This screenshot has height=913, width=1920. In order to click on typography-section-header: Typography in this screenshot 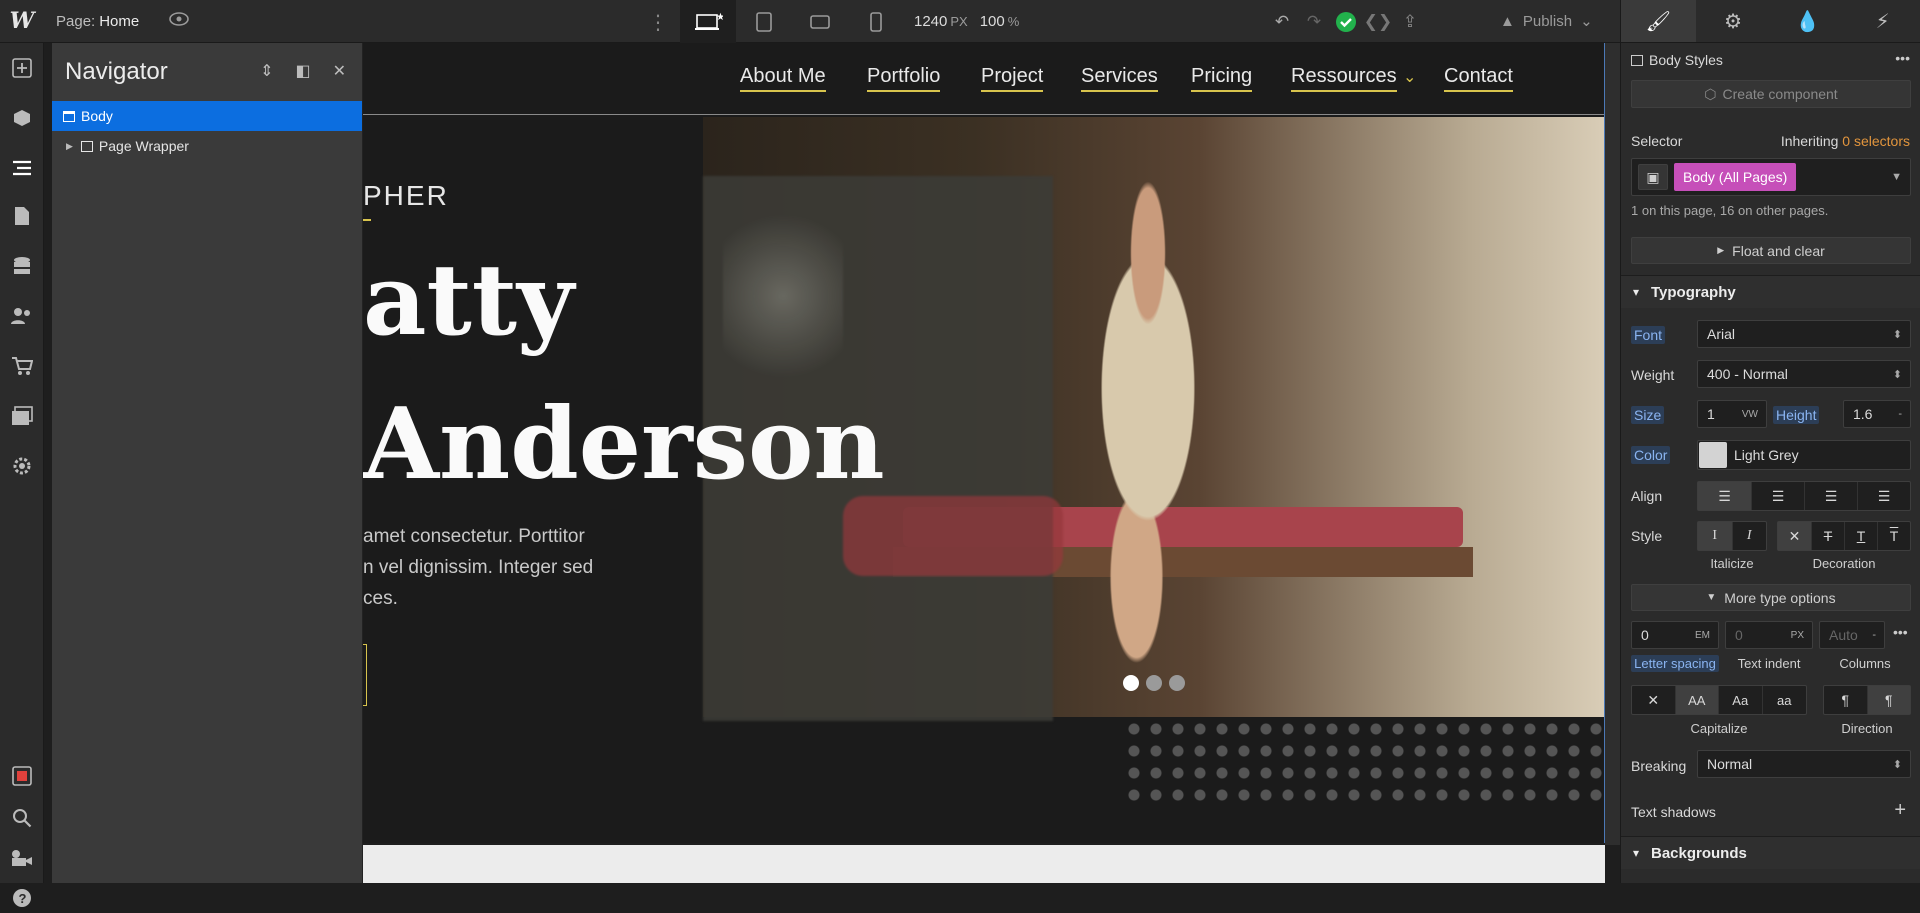, I will do `click(1770, 291)`.